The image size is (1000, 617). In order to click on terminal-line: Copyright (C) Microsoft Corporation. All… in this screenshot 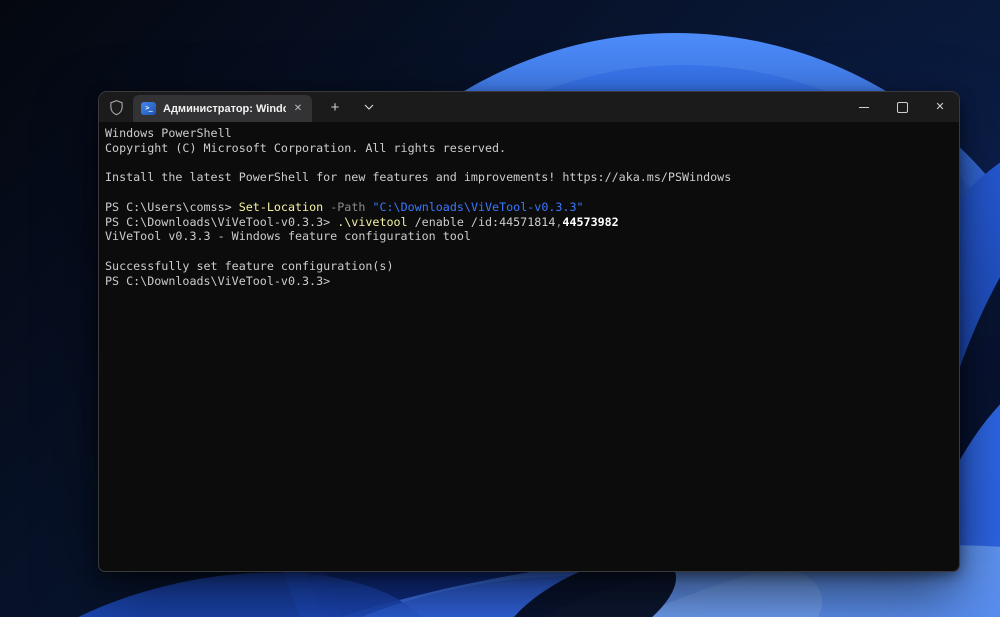, I will do `click(529, 148)`.